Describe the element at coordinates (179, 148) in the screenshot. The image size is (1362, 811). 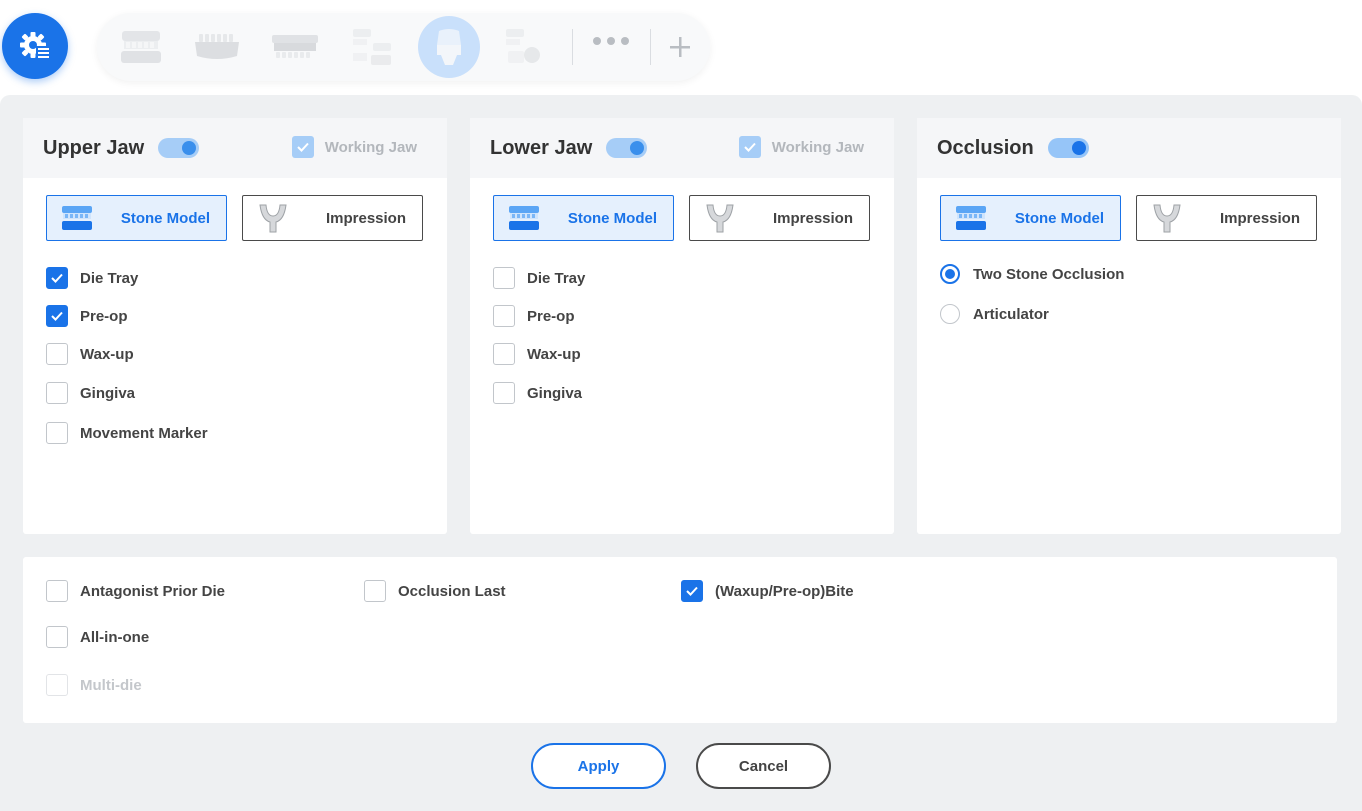
I see `upper-jaw-toggle` at that location.